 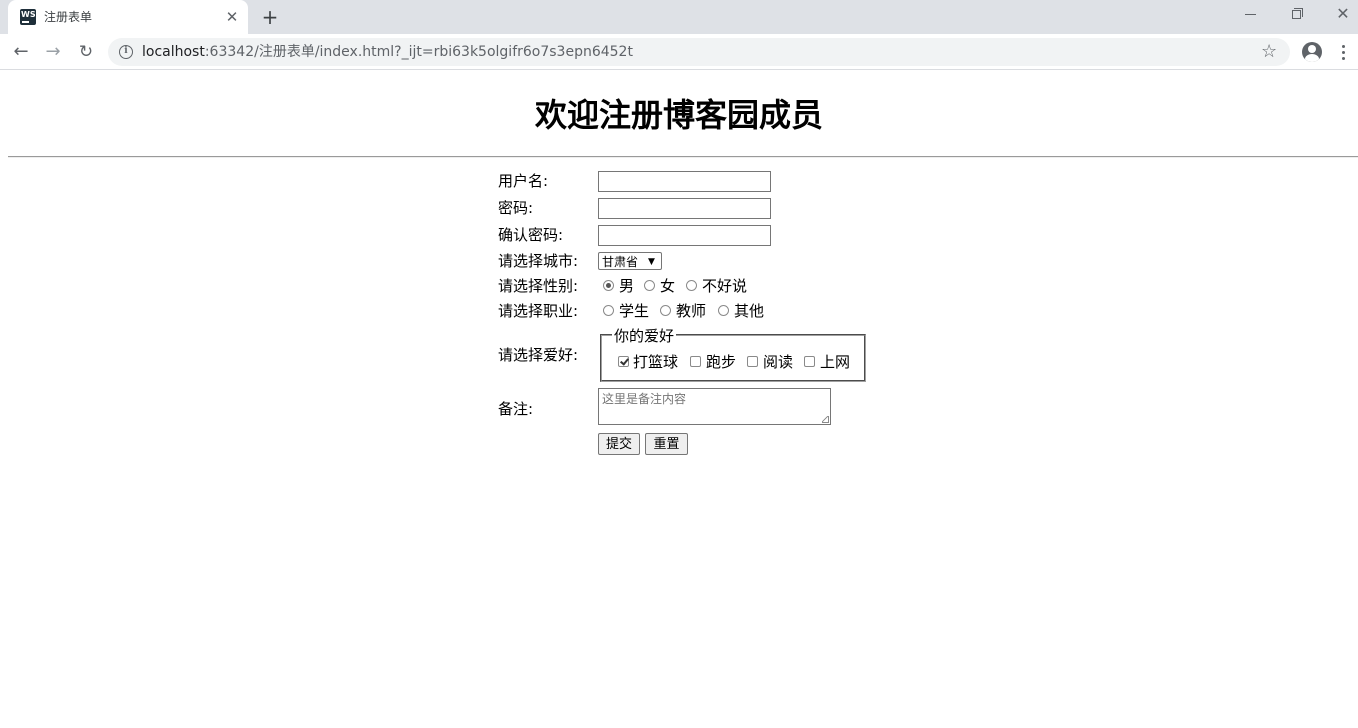 I want to click on username-label: 用户名:, so click(x=523, y=181).